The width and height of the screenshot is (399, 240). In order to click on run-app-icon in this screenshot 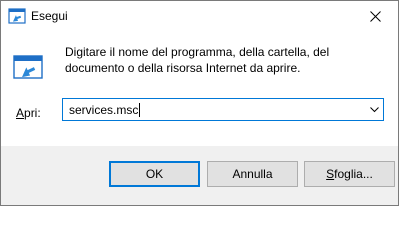, I will do `click(17, 16)`.